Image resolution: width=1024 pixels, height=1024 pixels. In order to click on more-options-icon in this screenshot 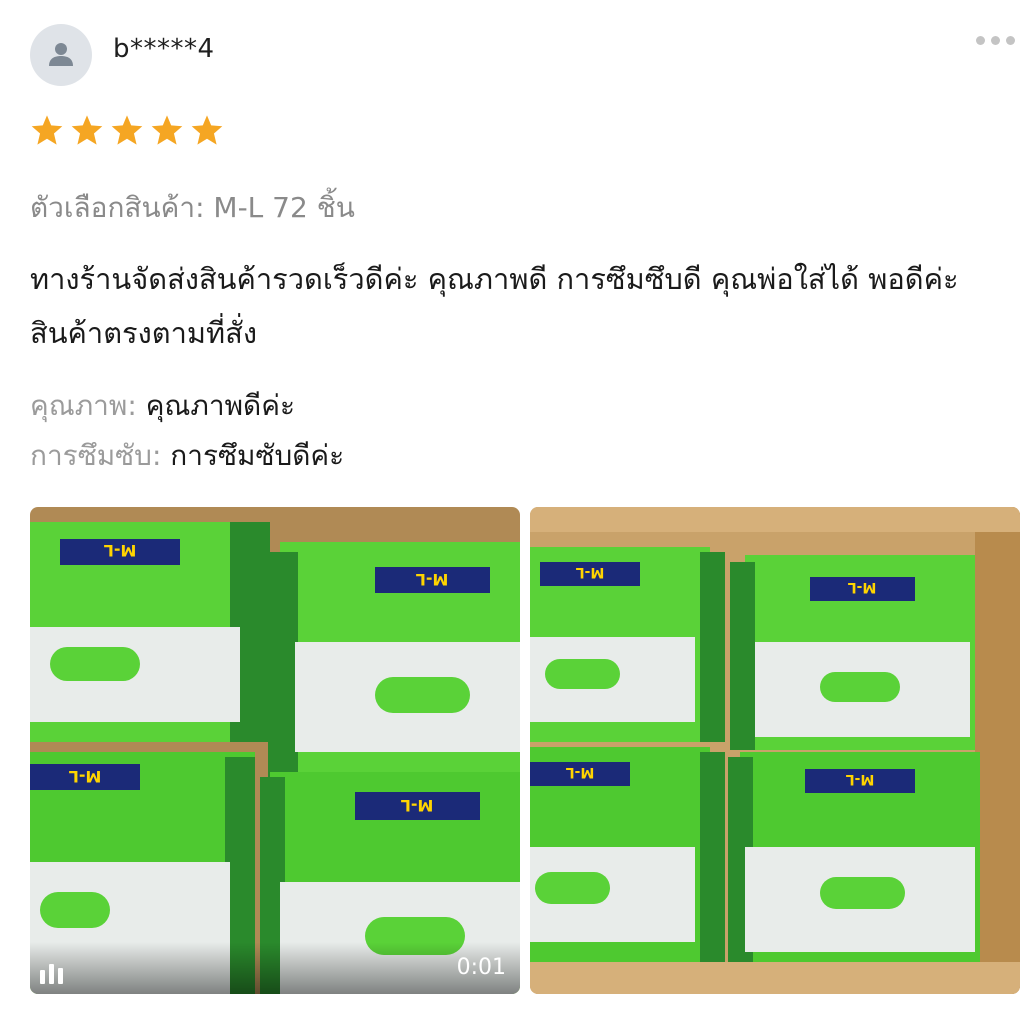, I will do `click(995, 40)`.